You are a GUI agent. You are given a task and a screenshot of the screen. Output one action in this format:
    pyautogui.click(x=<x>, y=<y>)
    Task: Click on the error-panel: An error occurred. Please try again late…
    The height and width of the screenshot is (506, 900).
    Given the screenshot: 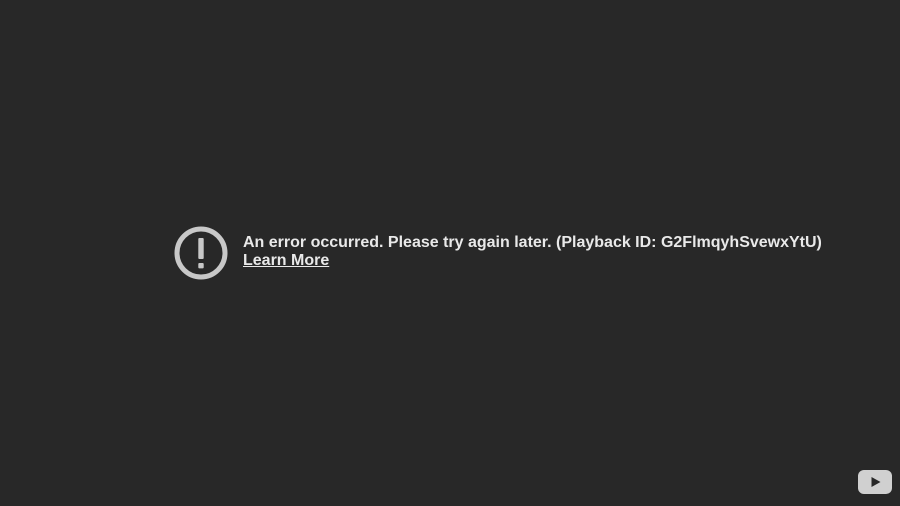 What is the action you would take?
    pyautogui.click(x=498, y=253)
    